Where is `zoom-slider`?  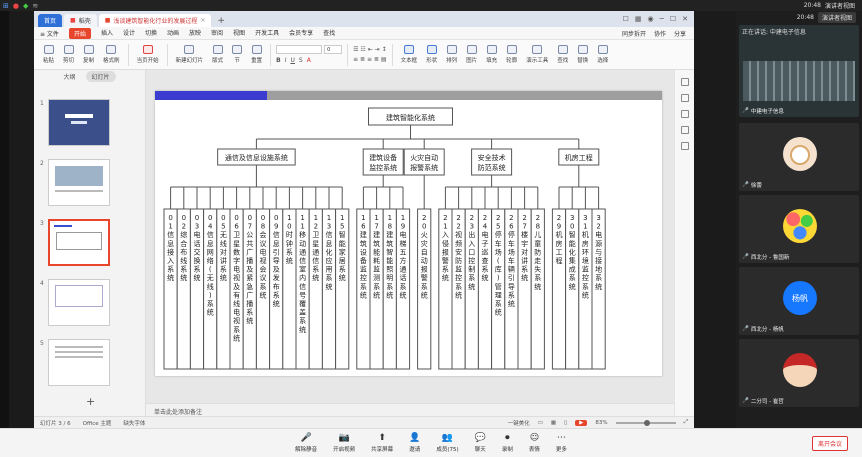 zoom-slider is located at coordinates (645, 422).